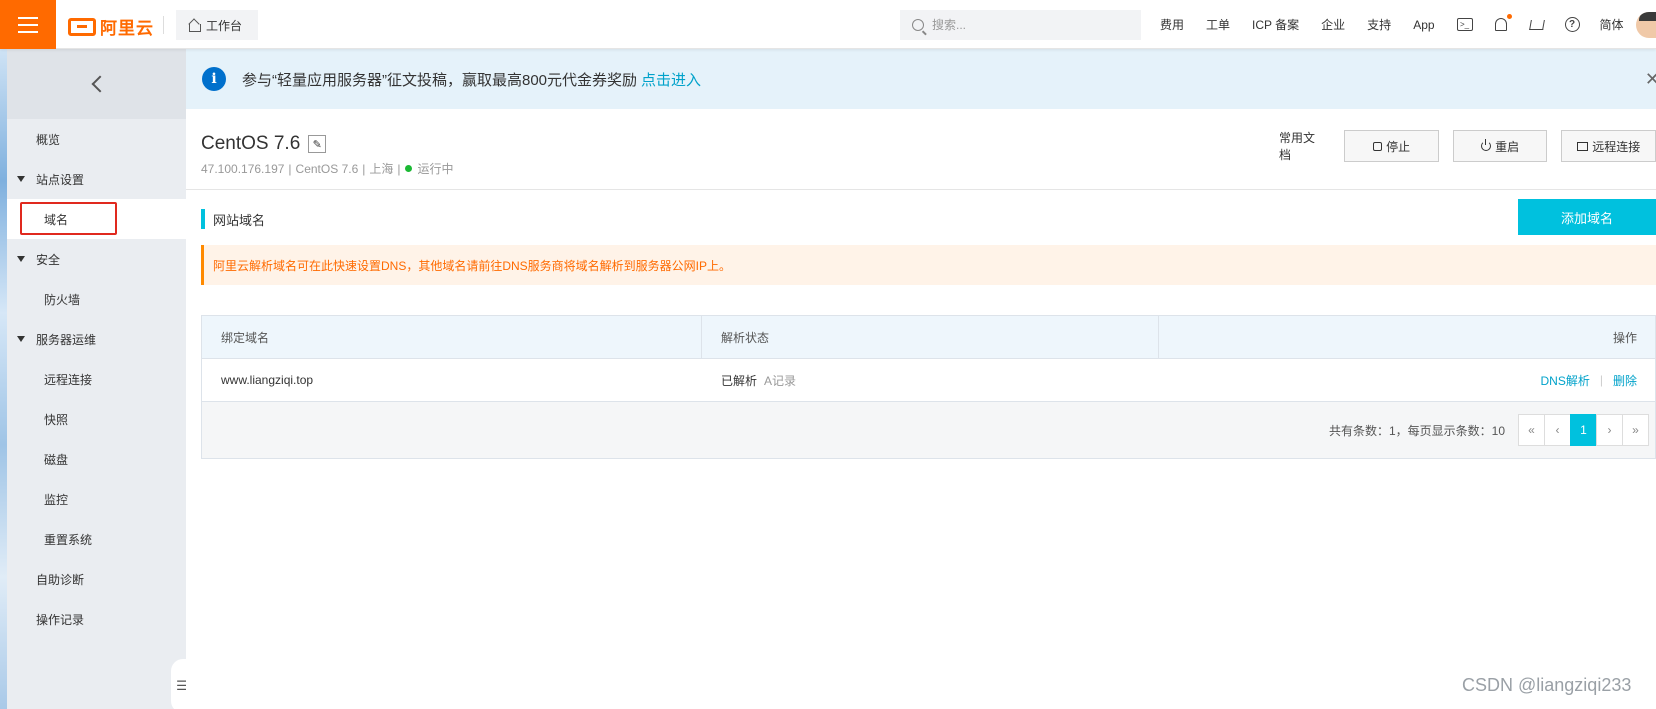 Image resolution: width=1656 pixels, height=709 pixels. I want to click on sidebar-item-snapshot: 快照, so click(96, 419).